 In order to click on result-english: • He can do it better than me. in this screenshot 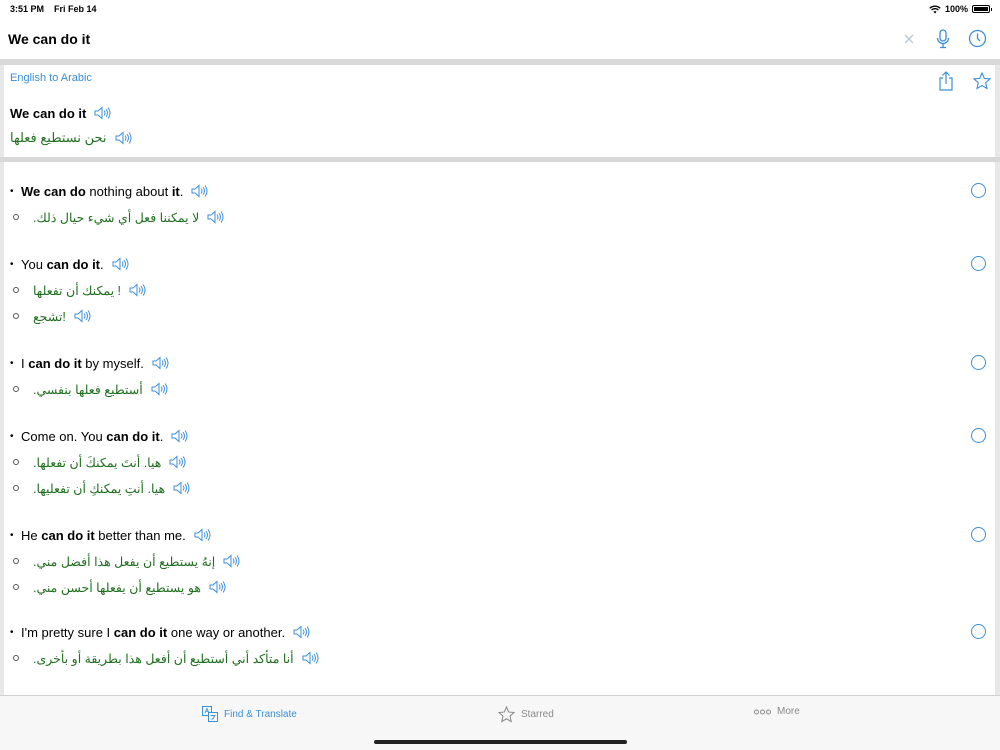, I will do `click(499, 535)`.